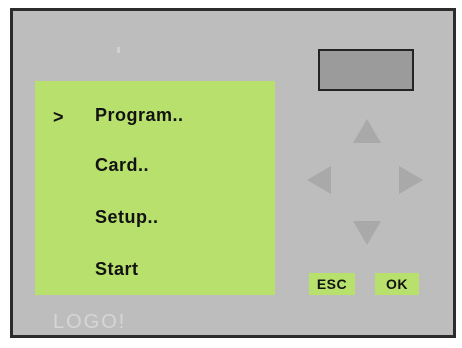 Image resolution: width=462 pixels, height=348 pixels. What do you see at coordinates (332, 284) in the screenshot?
I see `esc-button: ESC` at bounding box center [332, 284].